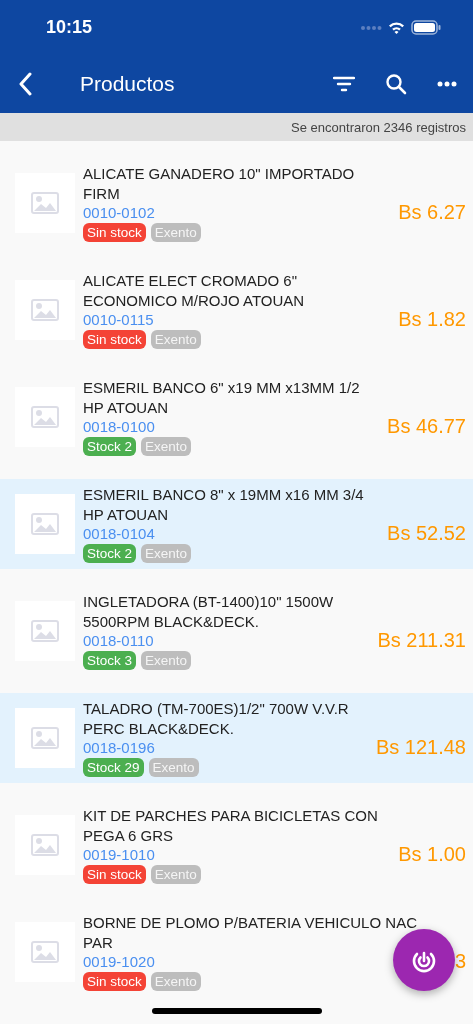 The height and width of the screenshot is (1024, 473). Describe the element at coordinates (119, 213) in the screenshot. I see `product-code: 0010-0102` at that location.